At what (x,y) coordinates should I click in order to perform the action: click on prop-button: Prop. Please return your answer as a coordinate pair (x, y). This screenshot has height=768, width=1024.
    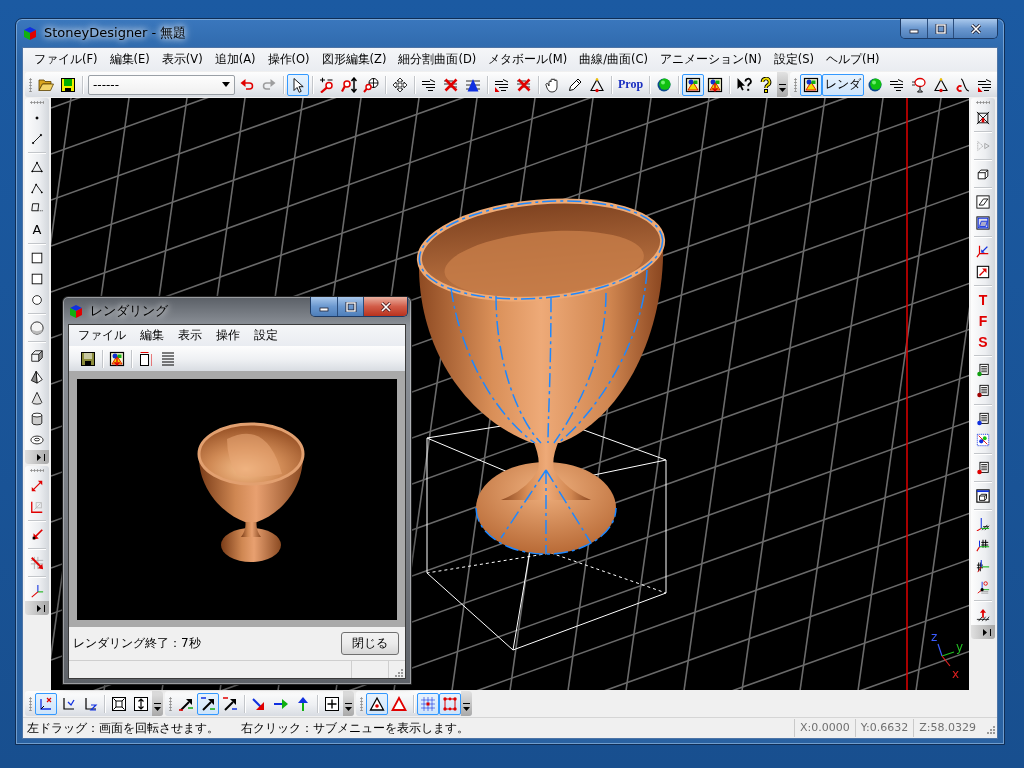
    Looking at the image, I should click on (631, 84).